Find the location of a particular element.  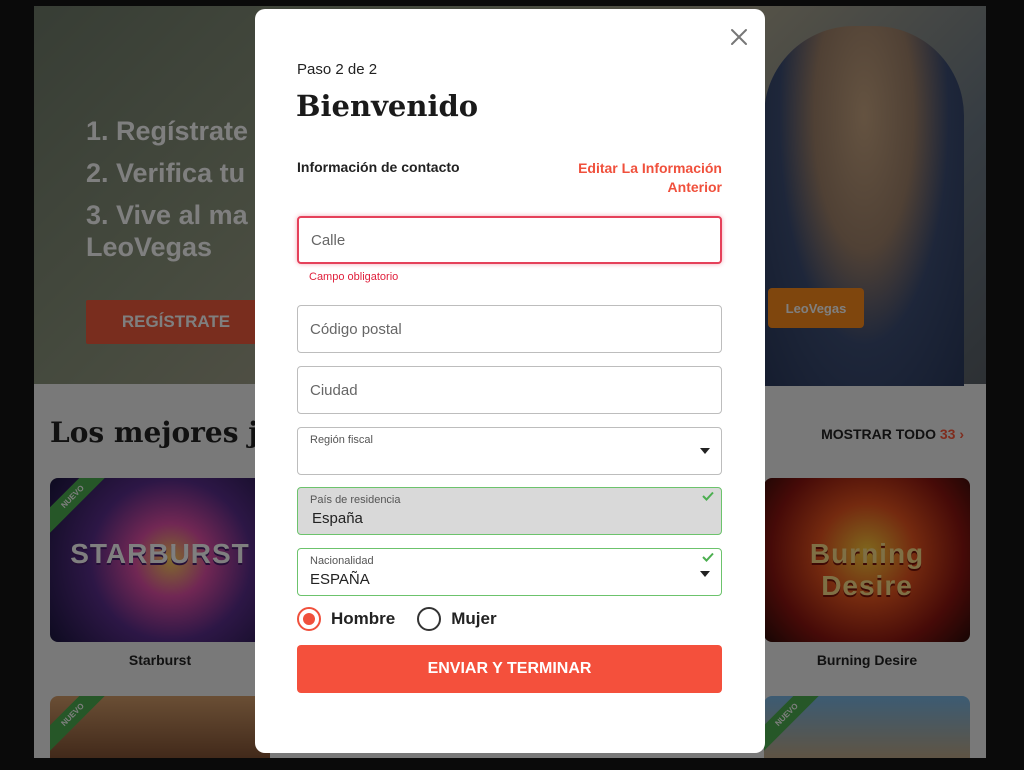

gender-option-hombre: Hombre is located at coordinates (346, 619).